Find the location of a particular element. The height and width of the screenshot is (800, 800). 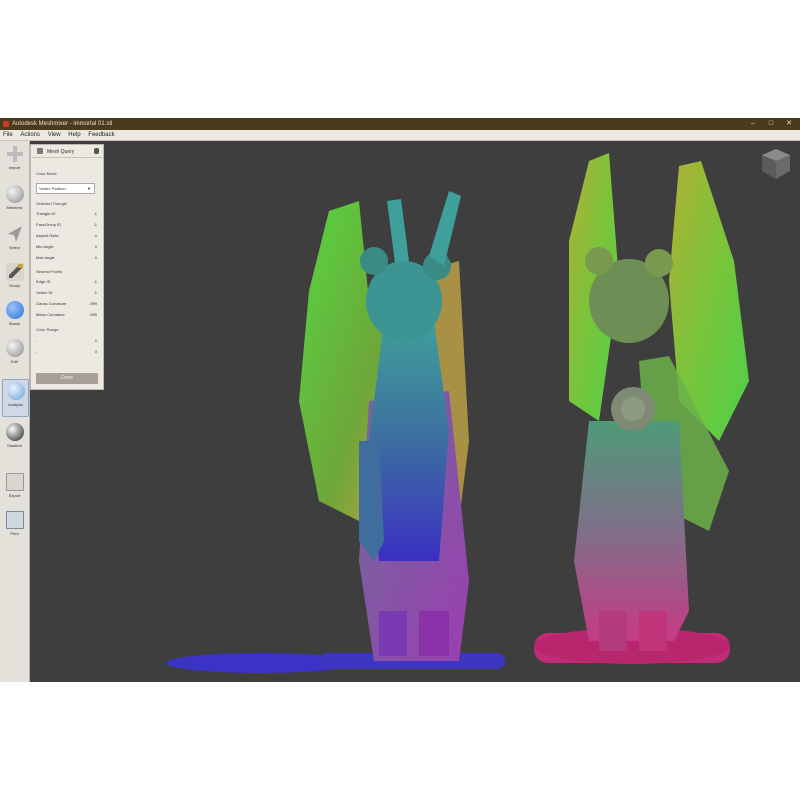

stat-row: Edge ID -1 is located at coordinates (66, 281).